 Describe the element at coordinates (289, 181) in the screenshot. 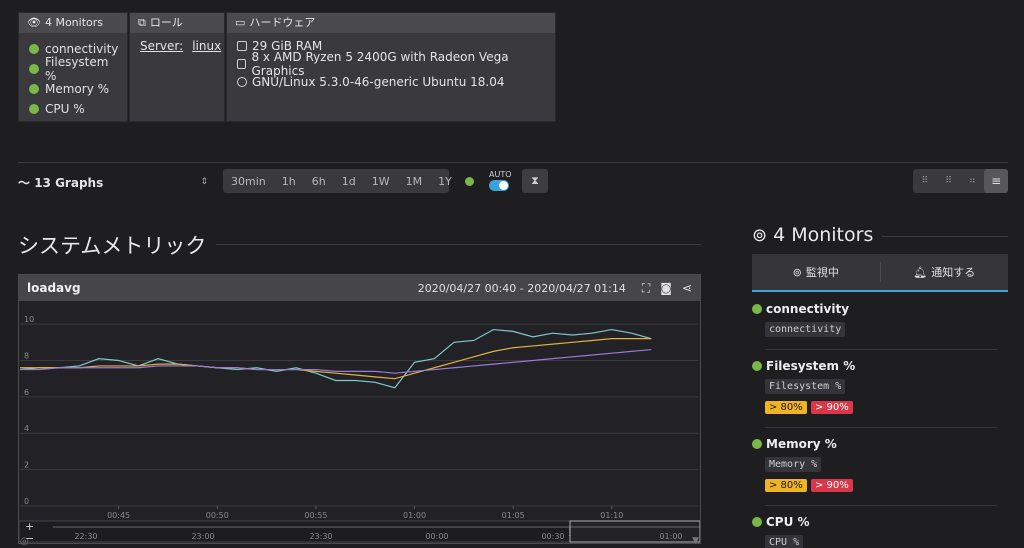

I see `time-range-1h: 1h` at that location.